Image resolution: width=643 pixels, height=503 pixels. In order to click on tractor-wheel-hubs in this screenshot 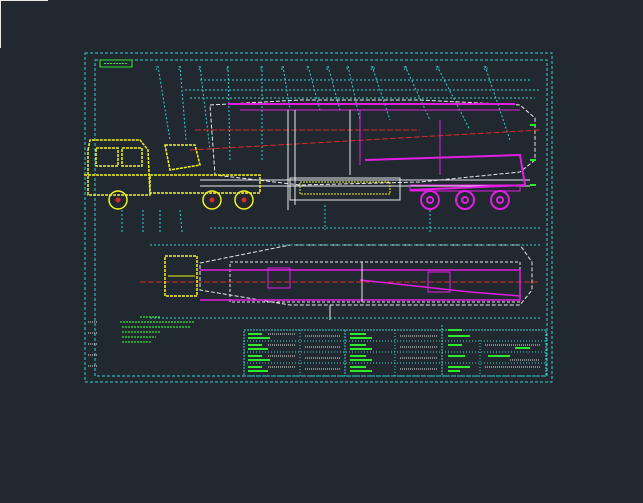, I will do `click(181, 200)`.